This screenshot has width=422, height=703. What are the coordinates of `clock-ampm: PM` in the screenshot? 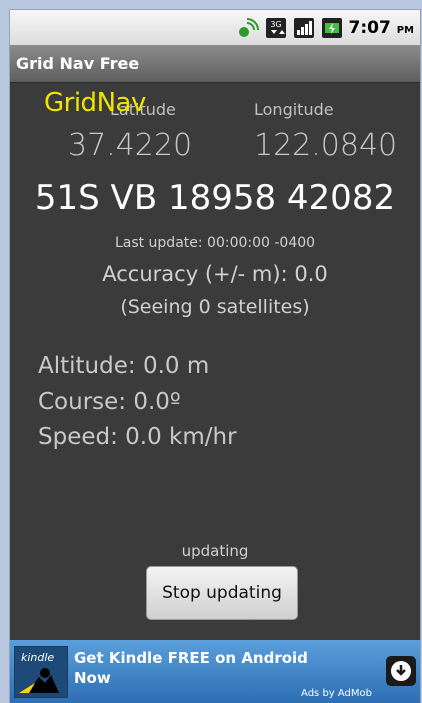 It's located at (405, 30).